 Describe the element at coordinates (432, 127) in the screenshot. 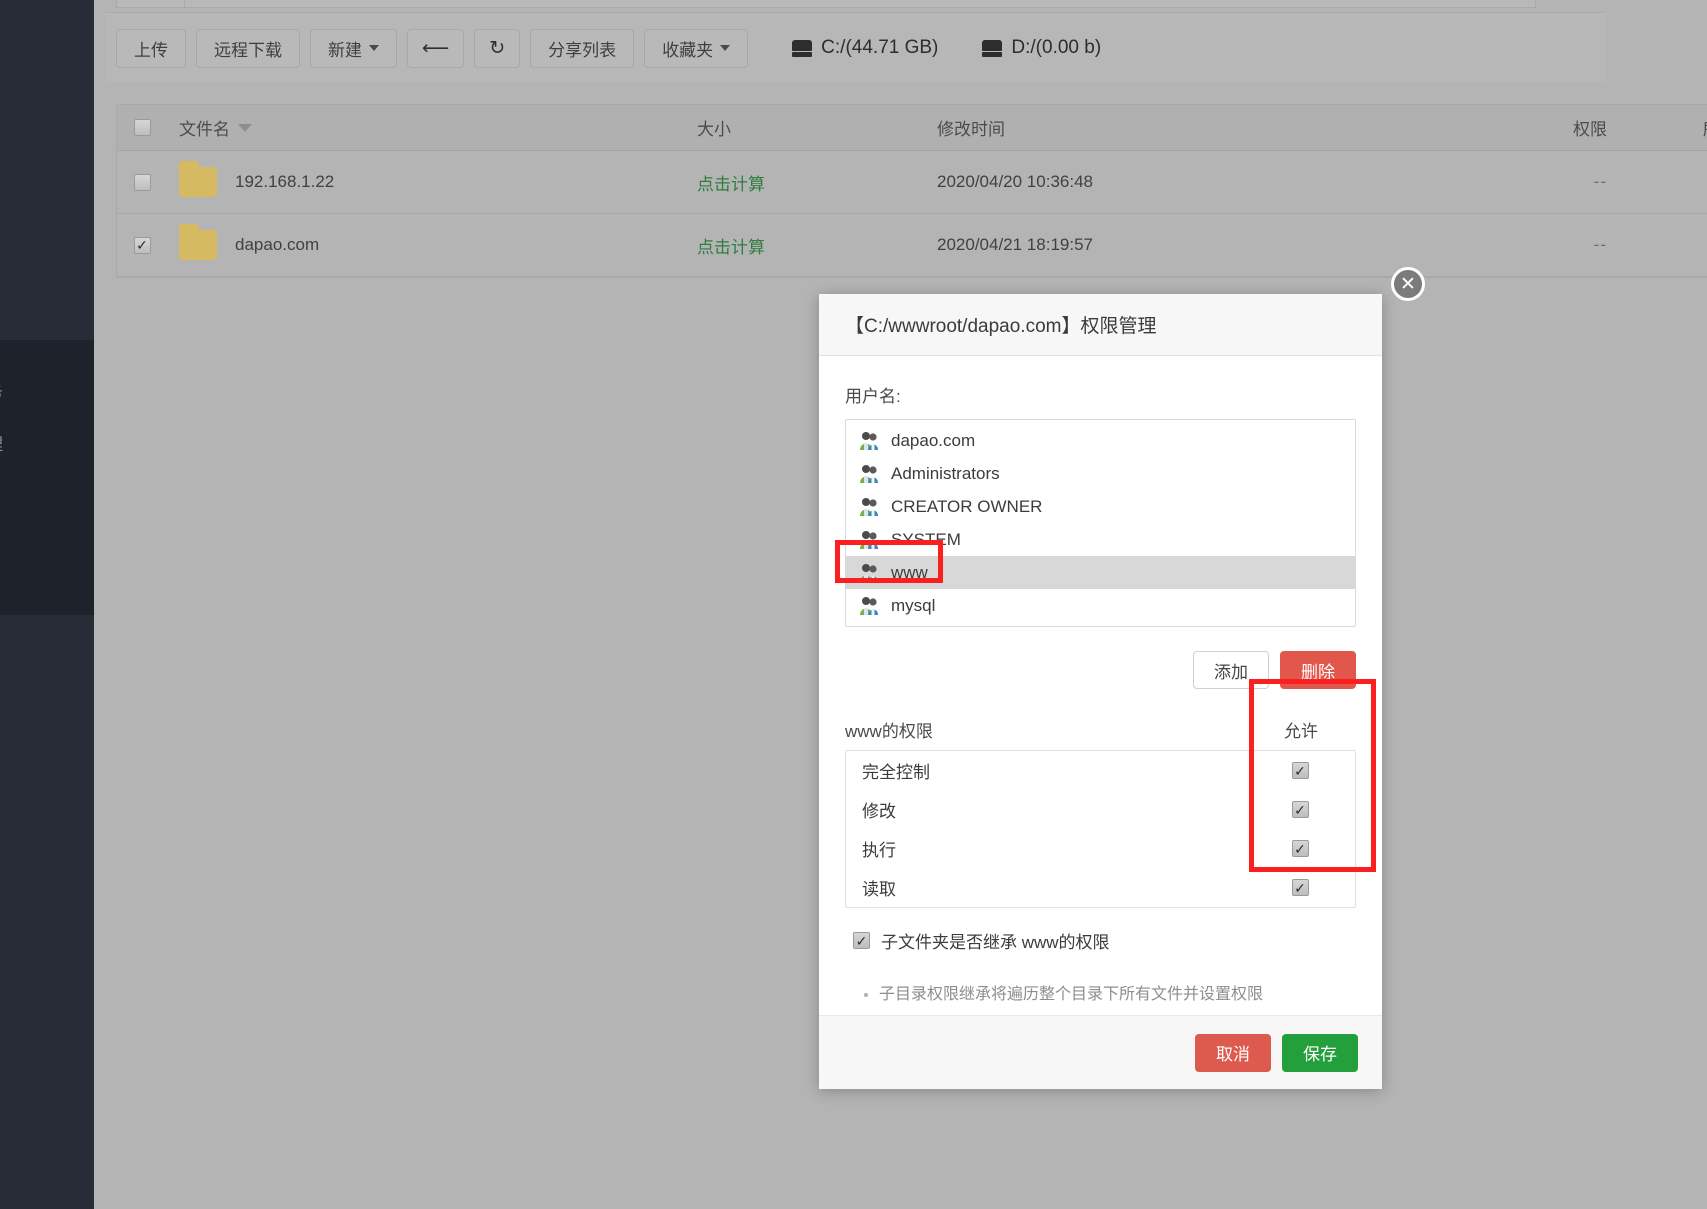

I see `column-header-name: 文件名` at that location.